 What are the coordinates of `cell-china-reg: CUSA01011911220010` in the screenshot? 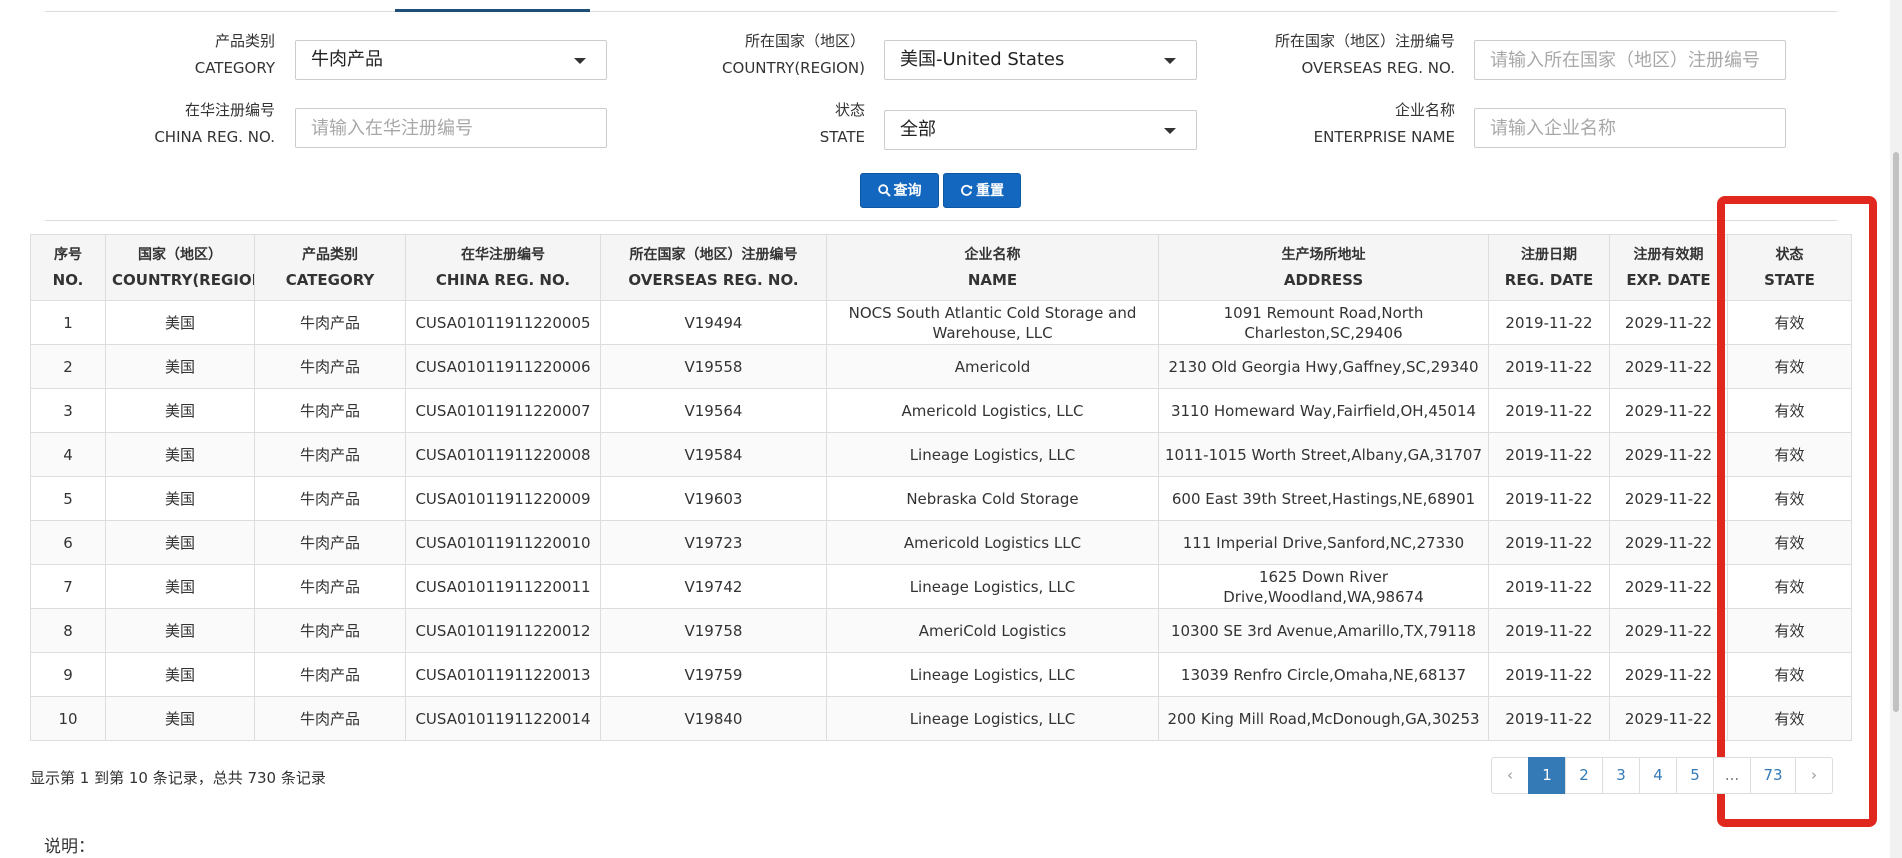 It's located at (503, 542).